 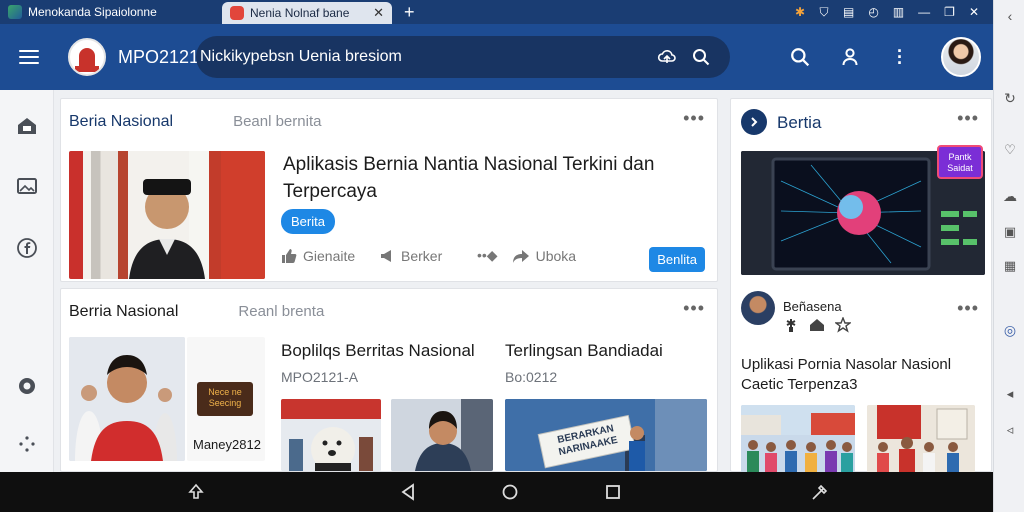 What do you see at coordinates (791, 325) in the screenshot?
I see `cheer-icon` at bounding box center [791, 325].